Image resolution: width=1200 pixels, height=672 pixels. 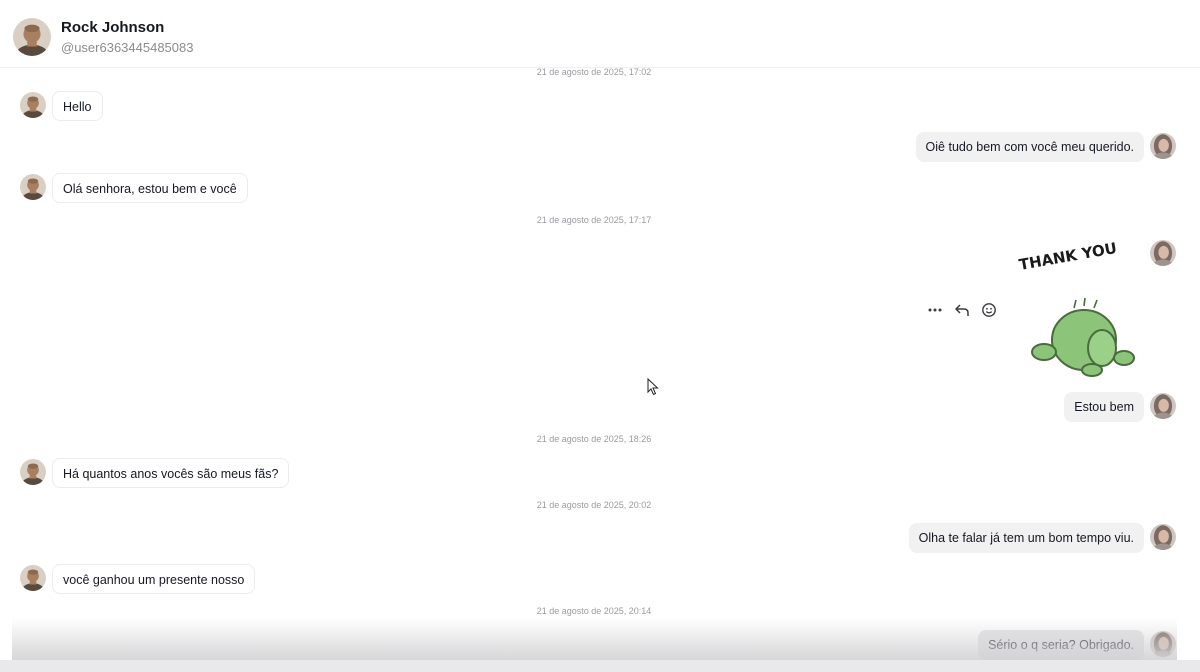 What do you see at coordinates (594, 220) in the screenshot?
I see `timestamp-divider: 21 de agosto de 2025, 17:17` at bounding box center [594, 220].